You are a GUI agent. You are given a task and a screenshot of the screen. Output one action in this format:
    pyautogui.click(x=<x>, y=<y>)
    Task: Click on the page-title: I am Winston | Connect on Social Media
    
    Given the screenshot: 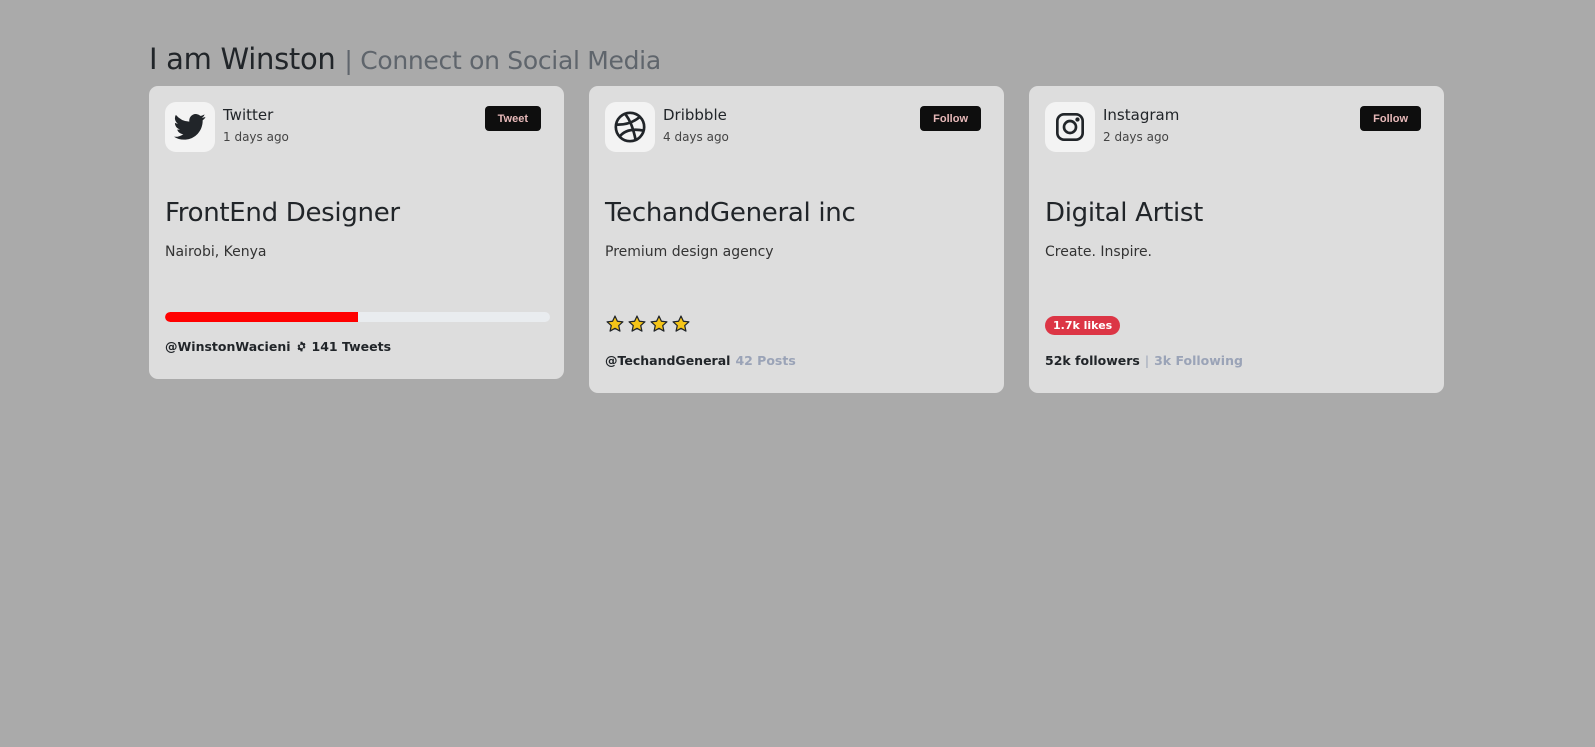 What is the action you would take?
    pyautogui.click(x=405, y=59)
    